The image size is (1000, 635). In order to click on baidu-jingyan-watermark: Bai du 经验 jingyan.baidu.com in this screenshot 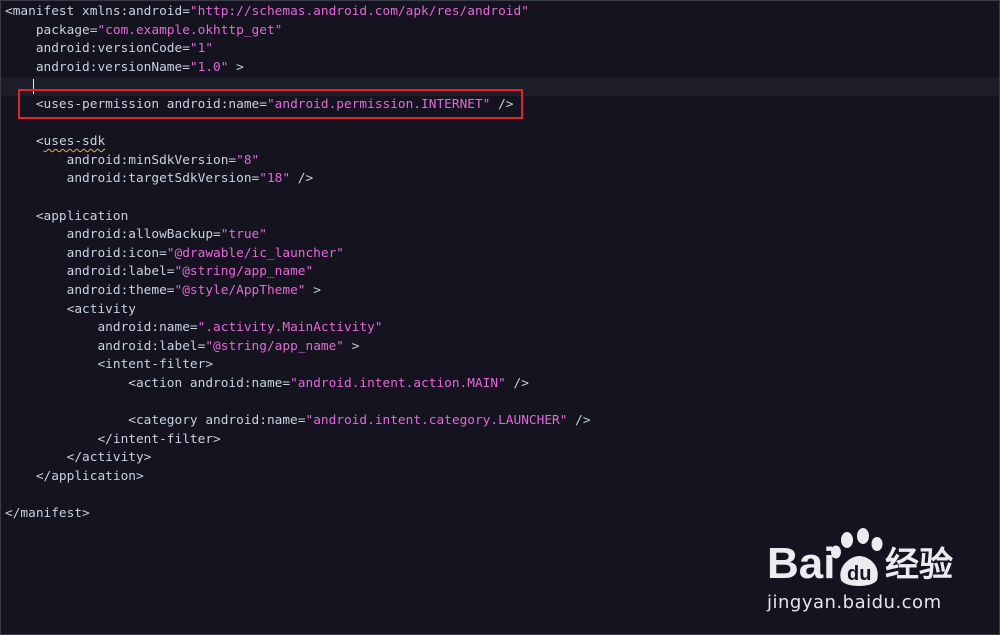, I will do `click(876, 576)`.